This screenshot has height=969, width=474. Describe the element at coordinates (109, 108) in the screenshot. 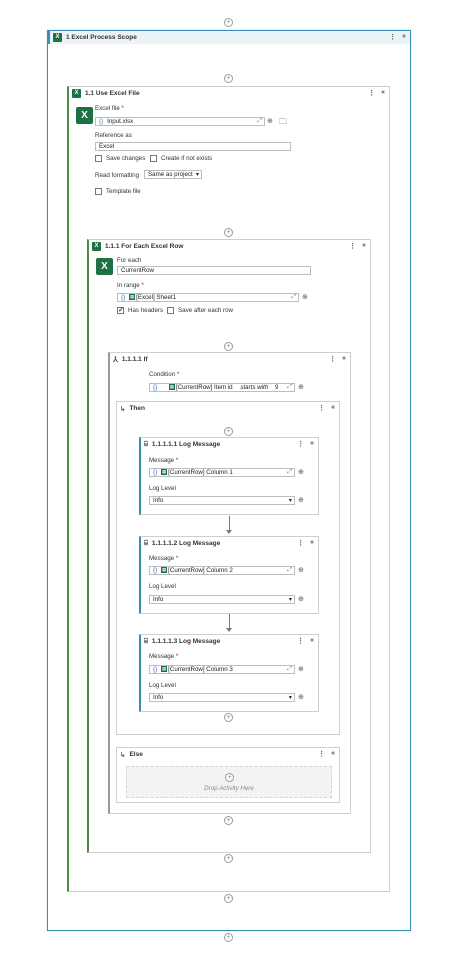

I see `excel-file-label: Excel file *` at that location.